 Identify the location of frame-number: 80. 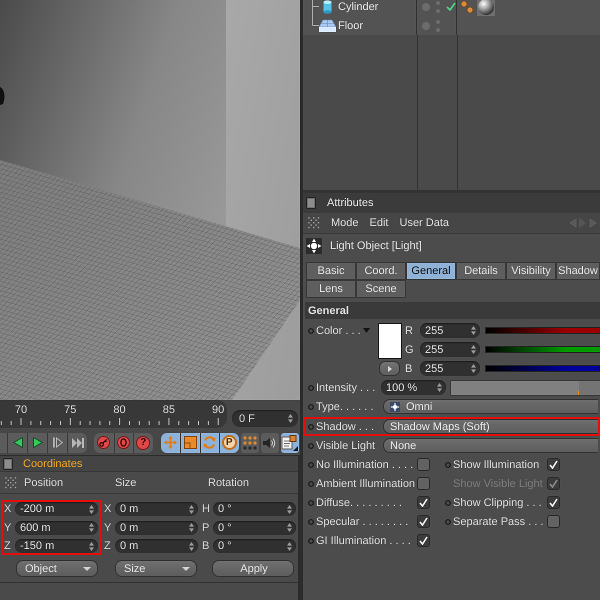
(119, 410).